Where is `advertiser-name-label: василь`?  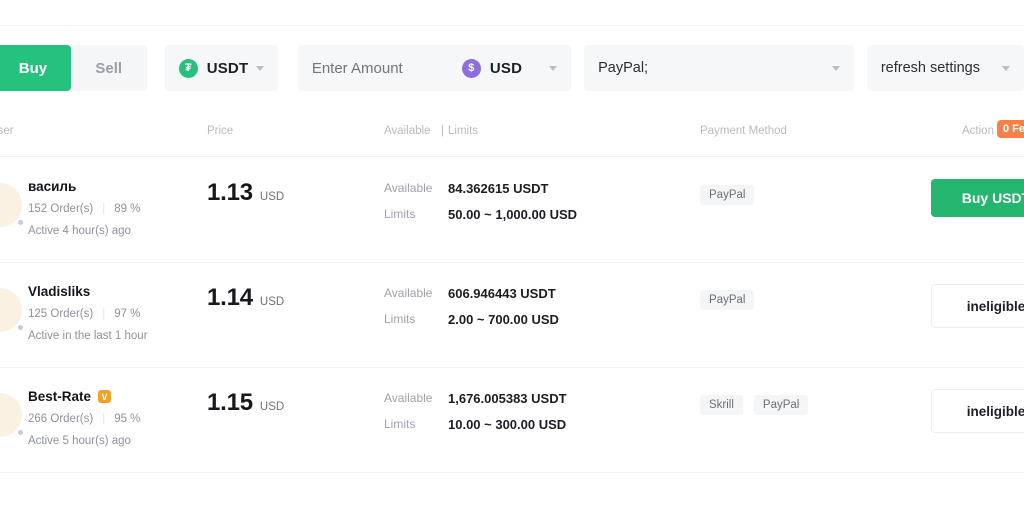
advertiser-name-label: василь is located at coordinates (52, 186).